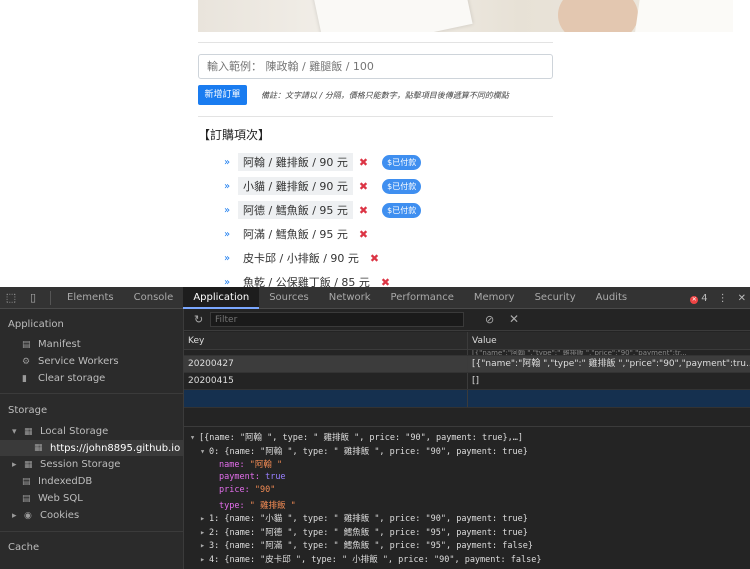 This screenshot has height=569, width=750. Describe the element at coordinates (467, 399) in the screenshot. I see `table-row-empty` at that location.